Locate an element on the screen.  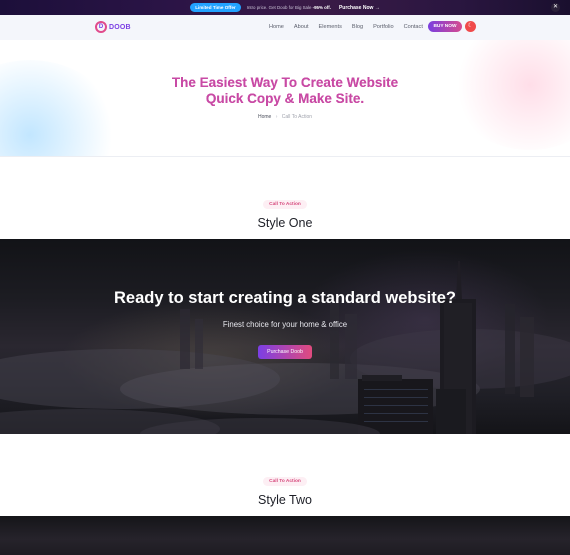
moon-icon: ☾ is located at coordinates (470, 26).